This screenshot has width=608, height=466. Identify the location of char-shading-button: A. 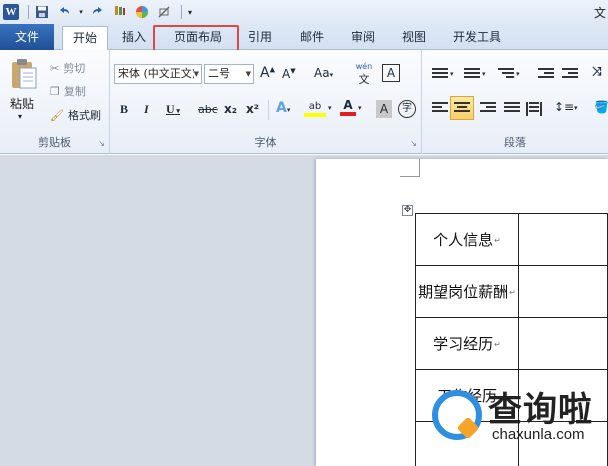
(384, 109).